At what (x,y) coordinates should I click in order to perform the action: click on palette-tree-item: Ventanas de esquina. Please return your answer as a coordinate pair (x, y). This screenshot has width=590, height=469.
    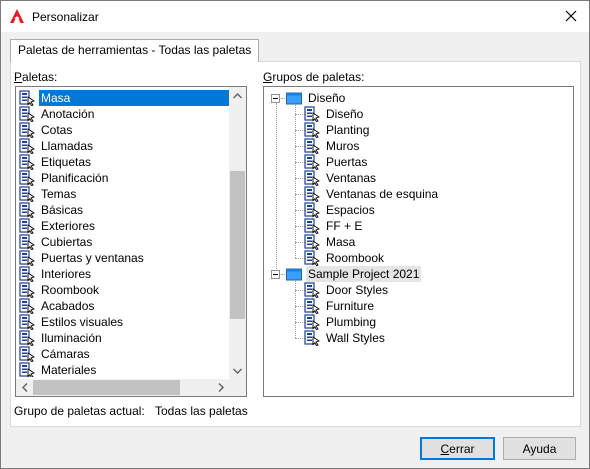
    Looking at the image, I should click on (372, 194).